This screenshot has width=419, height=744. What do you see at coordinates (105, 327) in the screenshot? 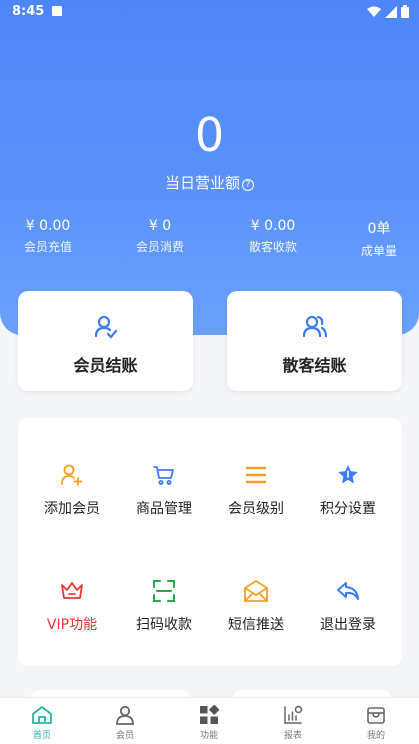
I see `user-check-icon` at bounding box center [105, 327].